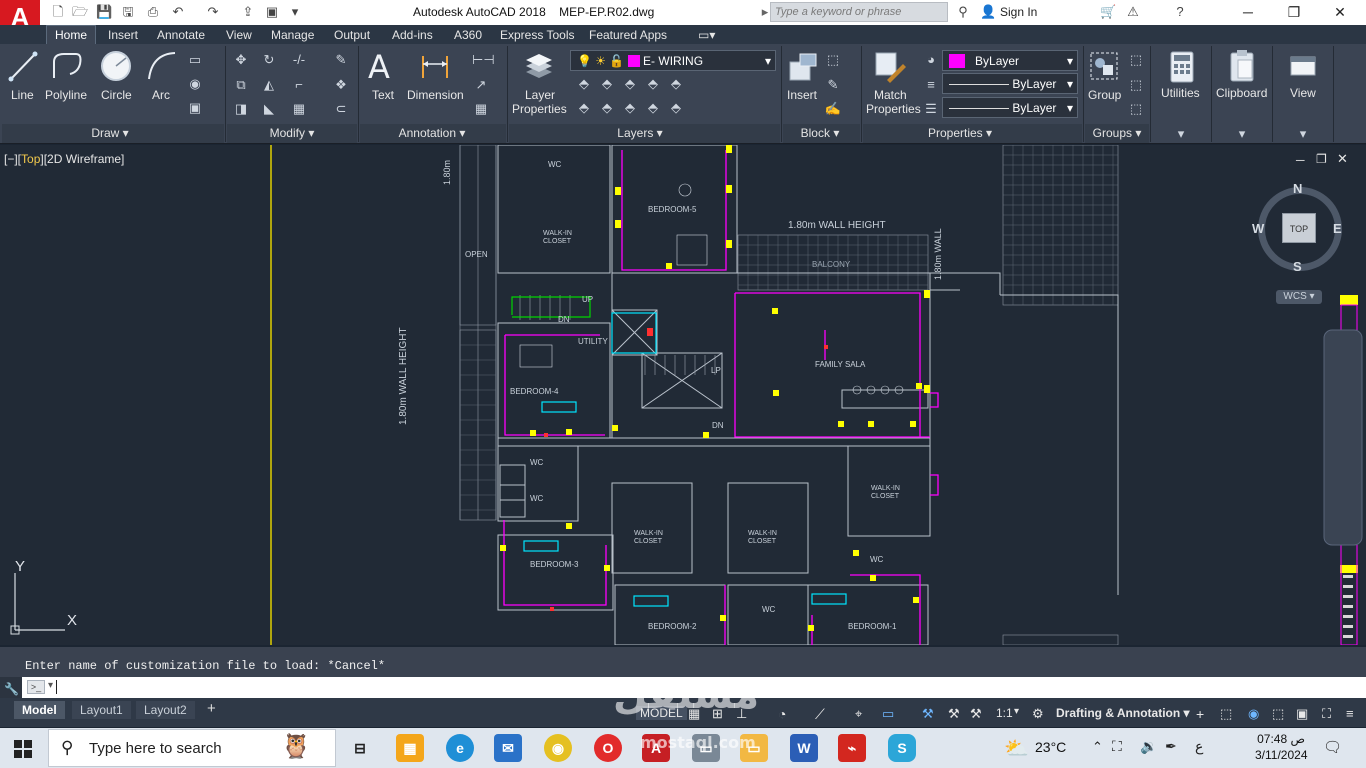  Describe the element at coordinates (341, 109) in the screenshot. I see `offset-icon: ⊂` at that location.